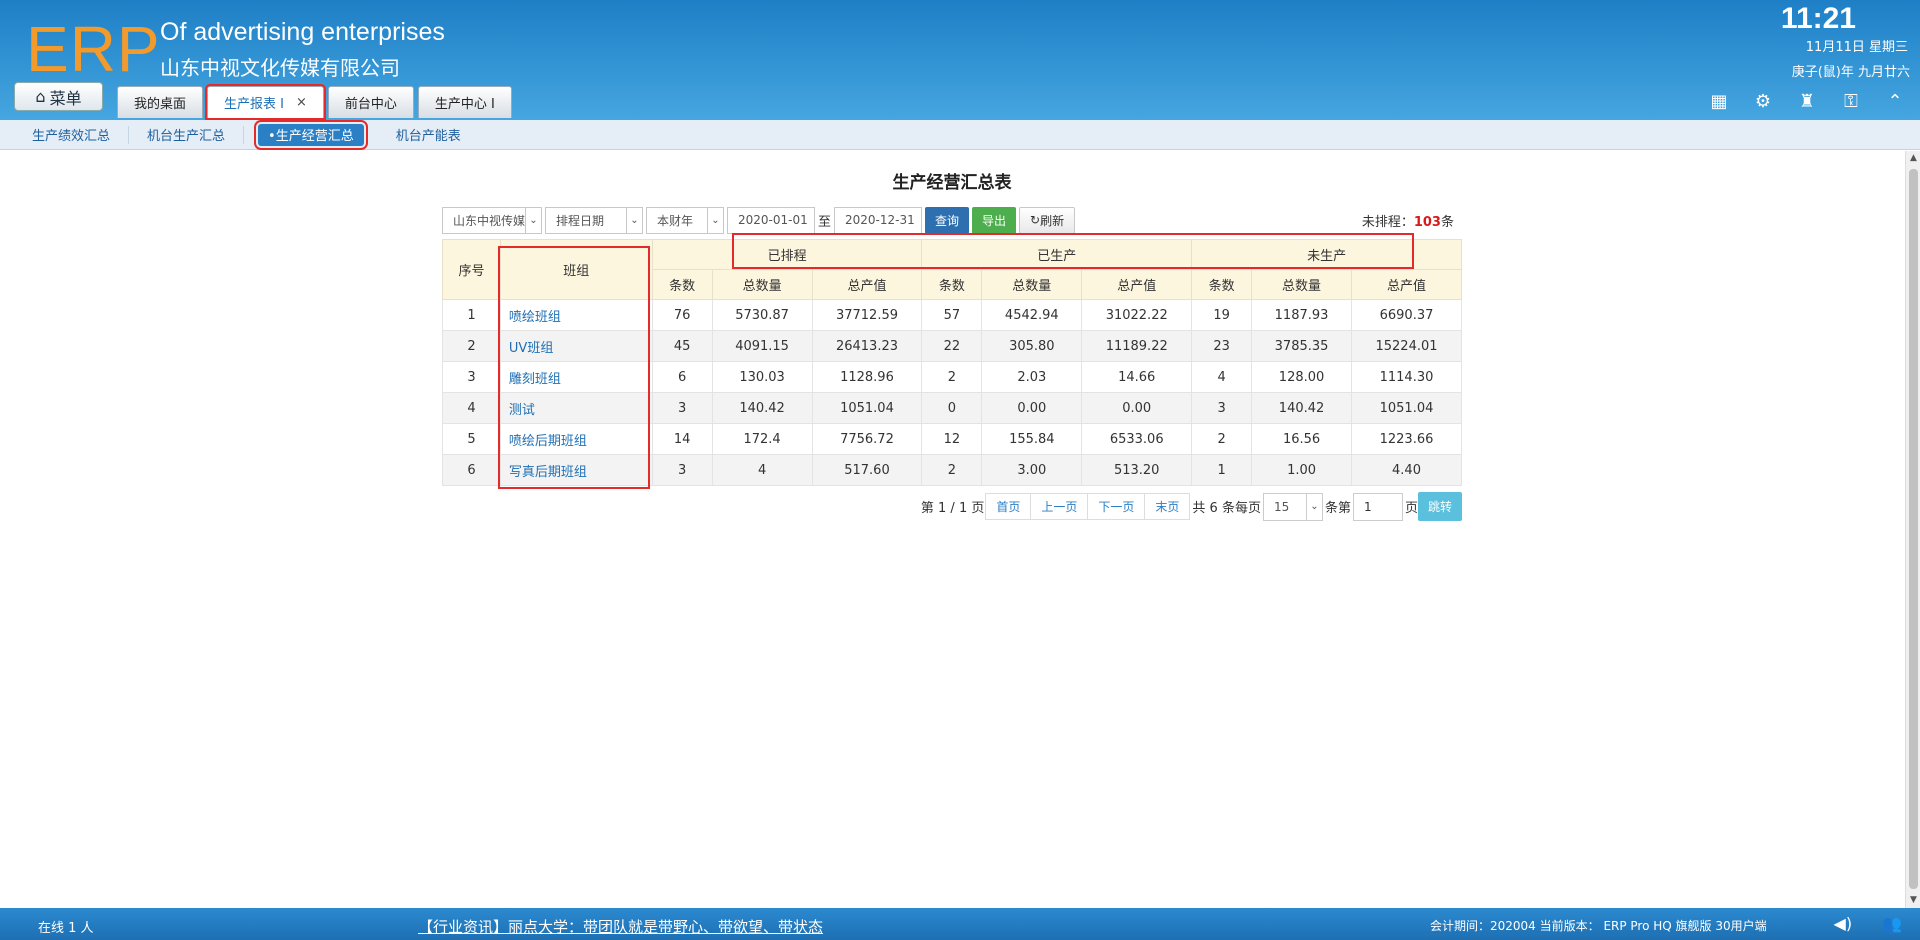  I want to click on footer-icons: ◀) 👥, so click(1868, 923).